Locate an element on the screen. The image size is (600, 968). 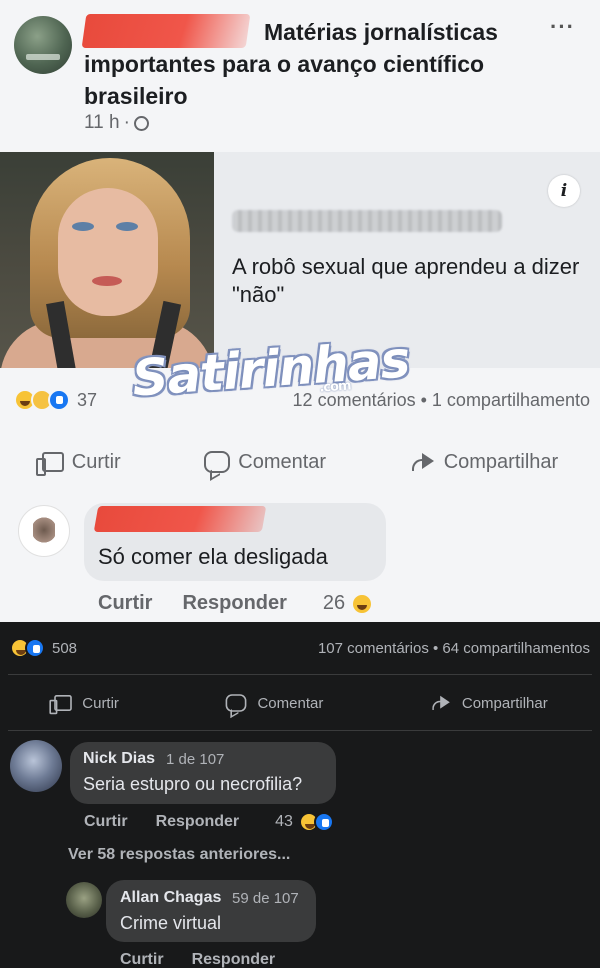
replier-name: Allan Chagas is located at coordinates (170, 898).